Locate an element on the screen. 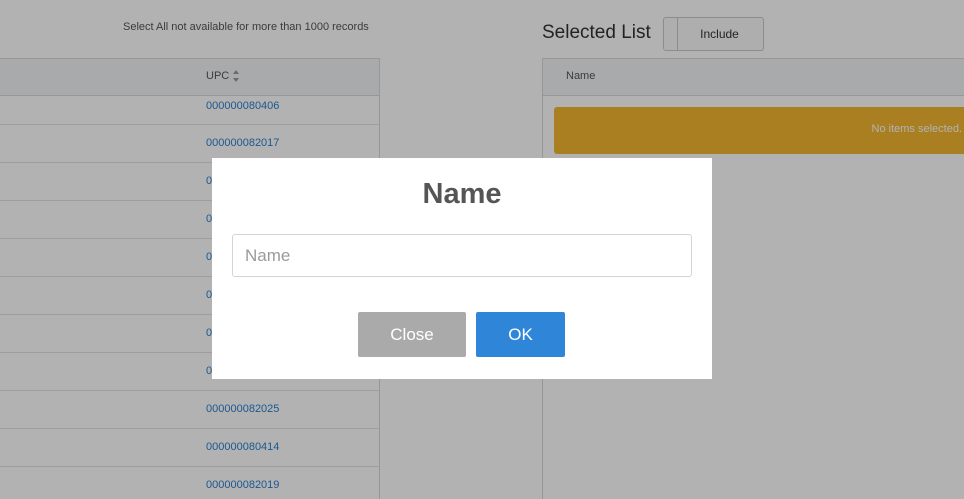  ok-button: OK is located at coordinates (520, 334).